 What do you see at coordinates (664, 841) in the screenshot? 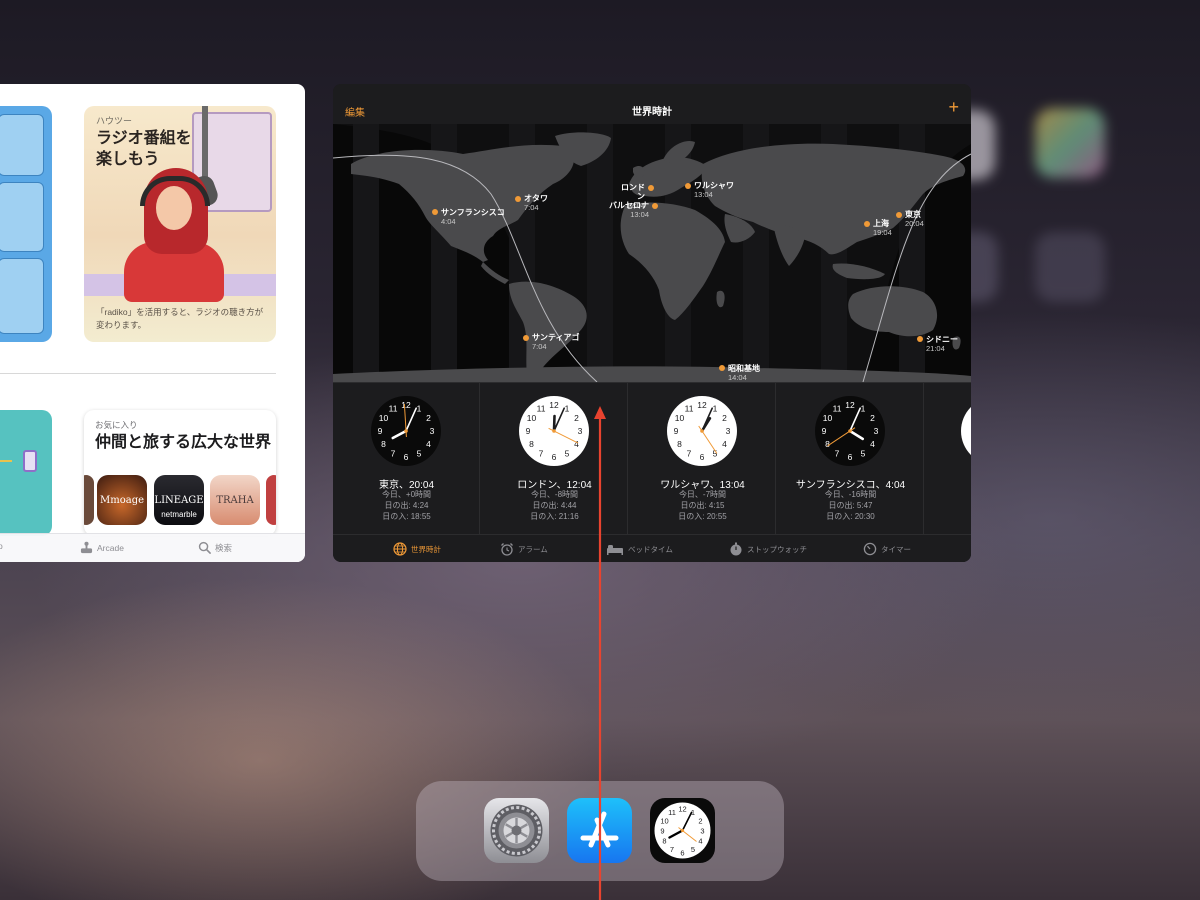
I see `svg-text: 8` at bounding box center [664, 841].